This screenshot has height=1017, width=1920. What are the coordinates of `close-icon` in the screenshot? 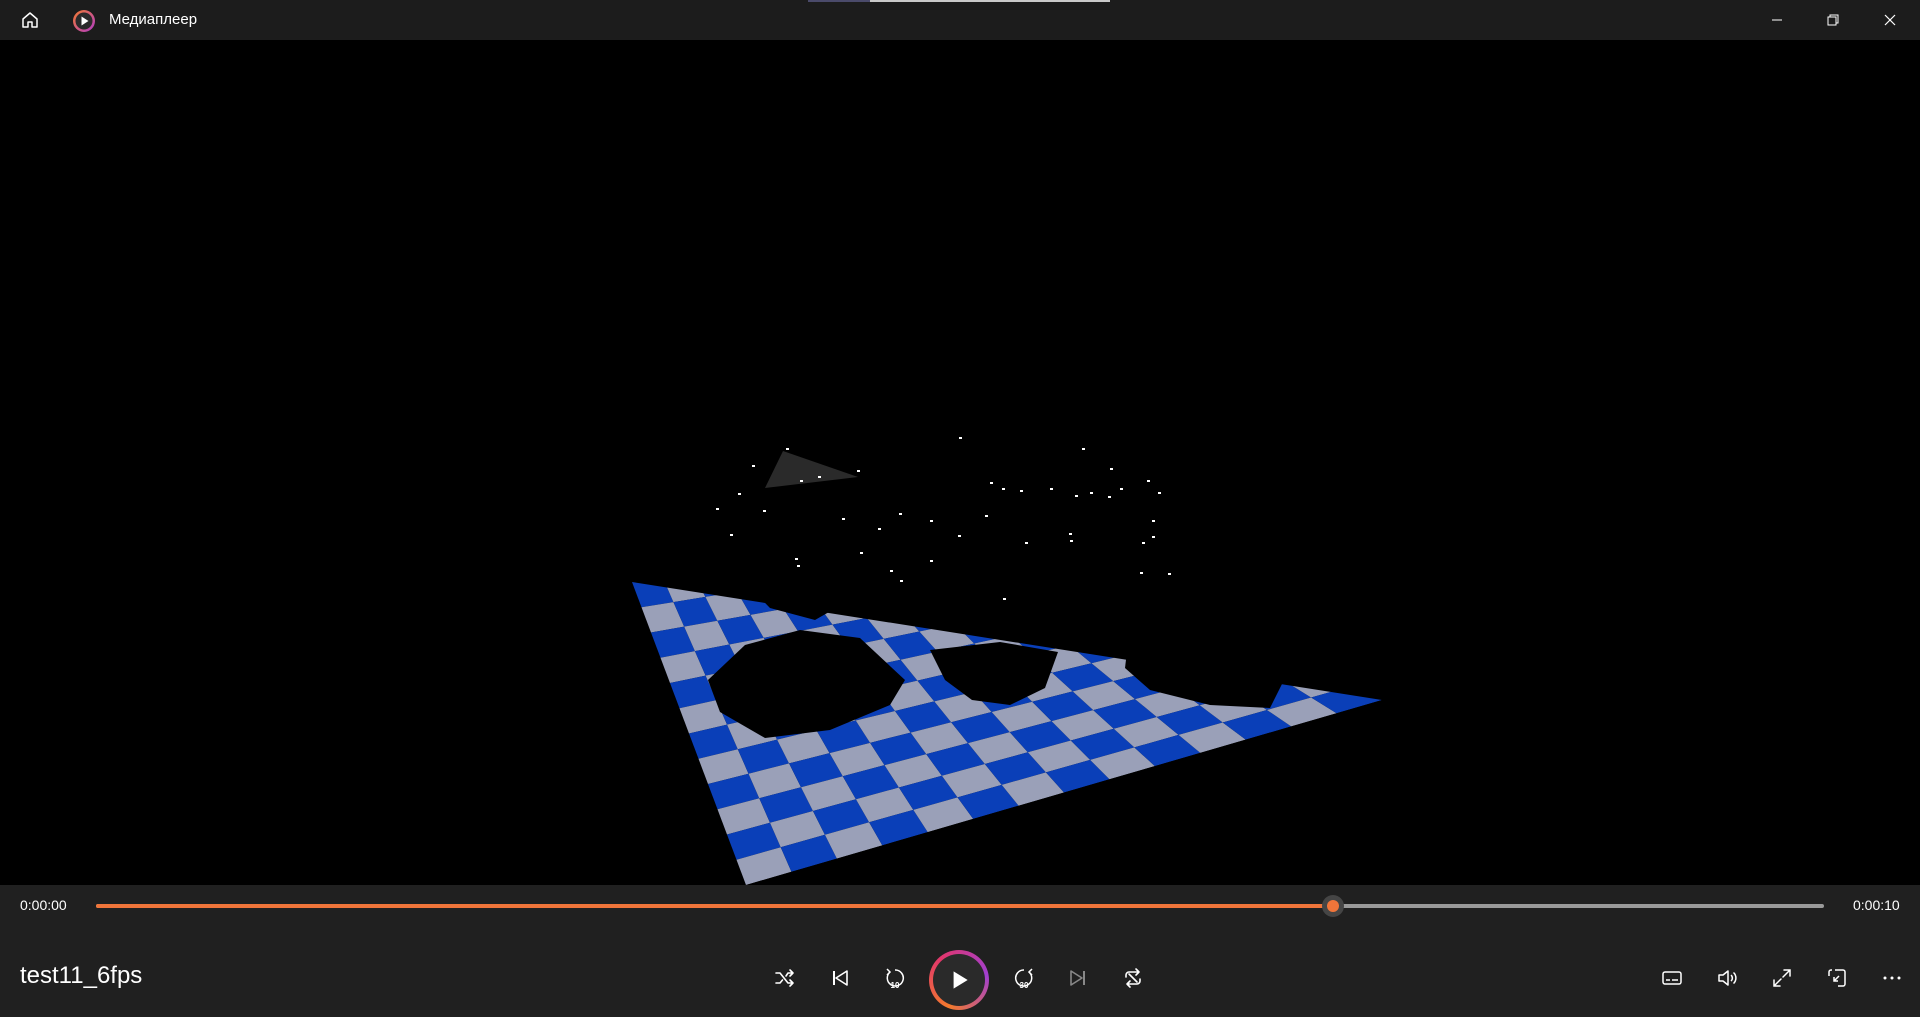 It's located at (1890, 20).